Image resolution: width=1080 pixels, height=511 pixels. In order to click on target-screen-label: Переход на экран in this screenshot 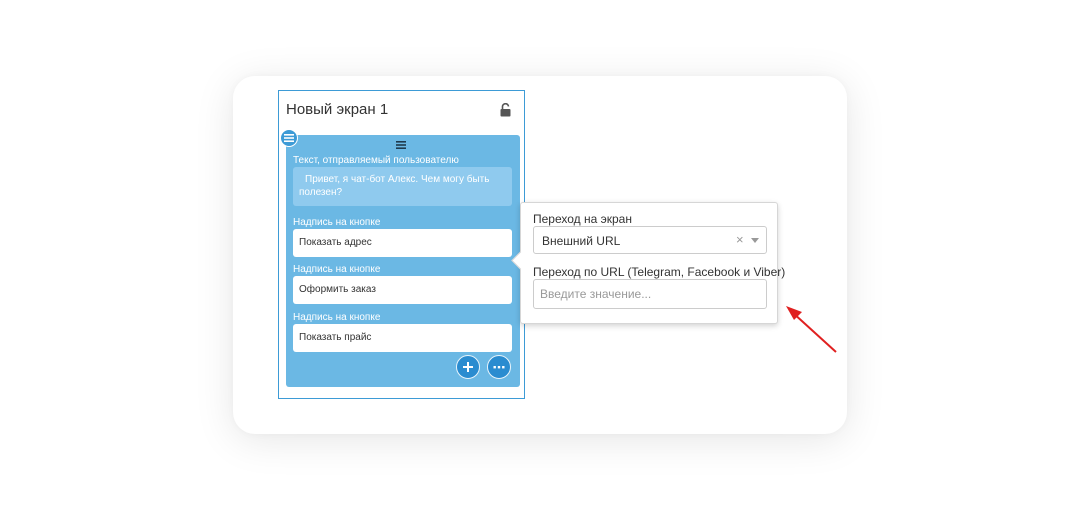, I will do `click(582, 219)`.